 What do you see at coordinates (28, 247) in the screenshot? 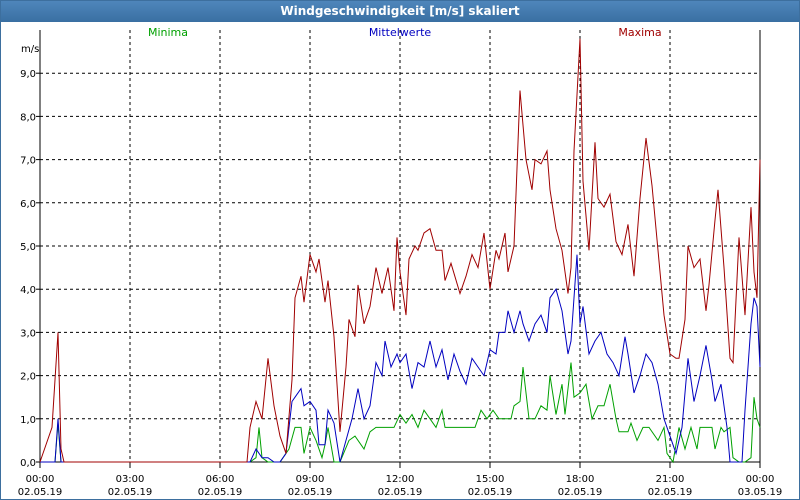
I see `y-tick-label: 5,0` at bounding box center [28, 247].